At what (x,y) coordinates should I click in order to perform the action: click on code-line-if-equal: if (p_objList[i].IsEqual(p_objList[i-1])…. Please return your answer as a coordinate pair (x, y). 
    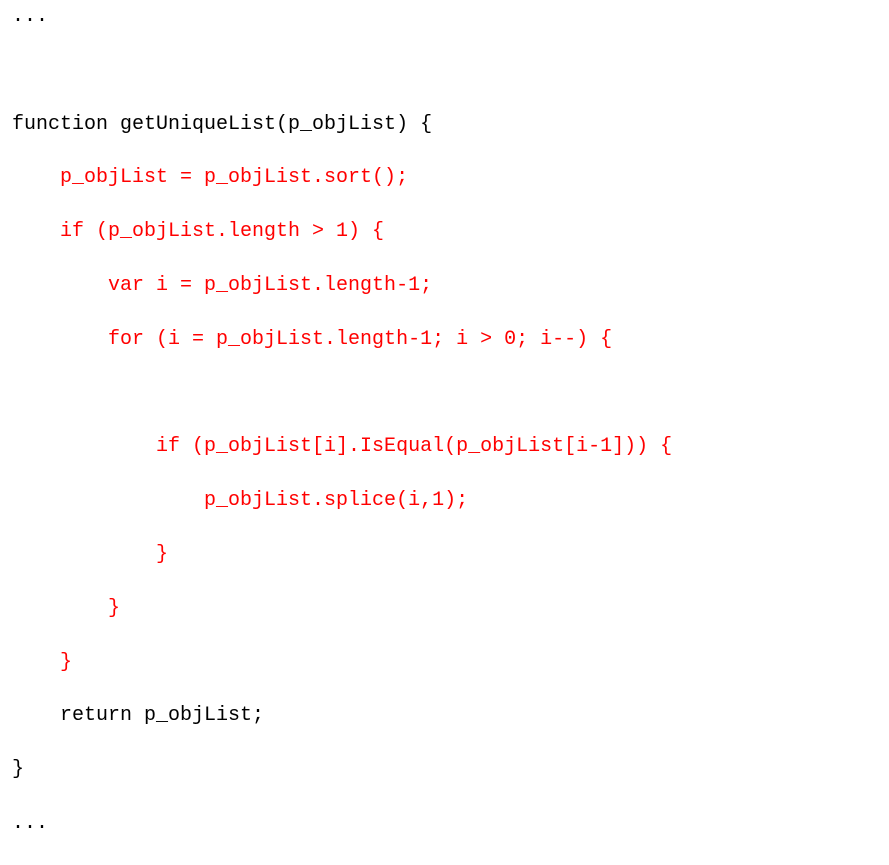
    Looking at the image, I should click on (342, 447).